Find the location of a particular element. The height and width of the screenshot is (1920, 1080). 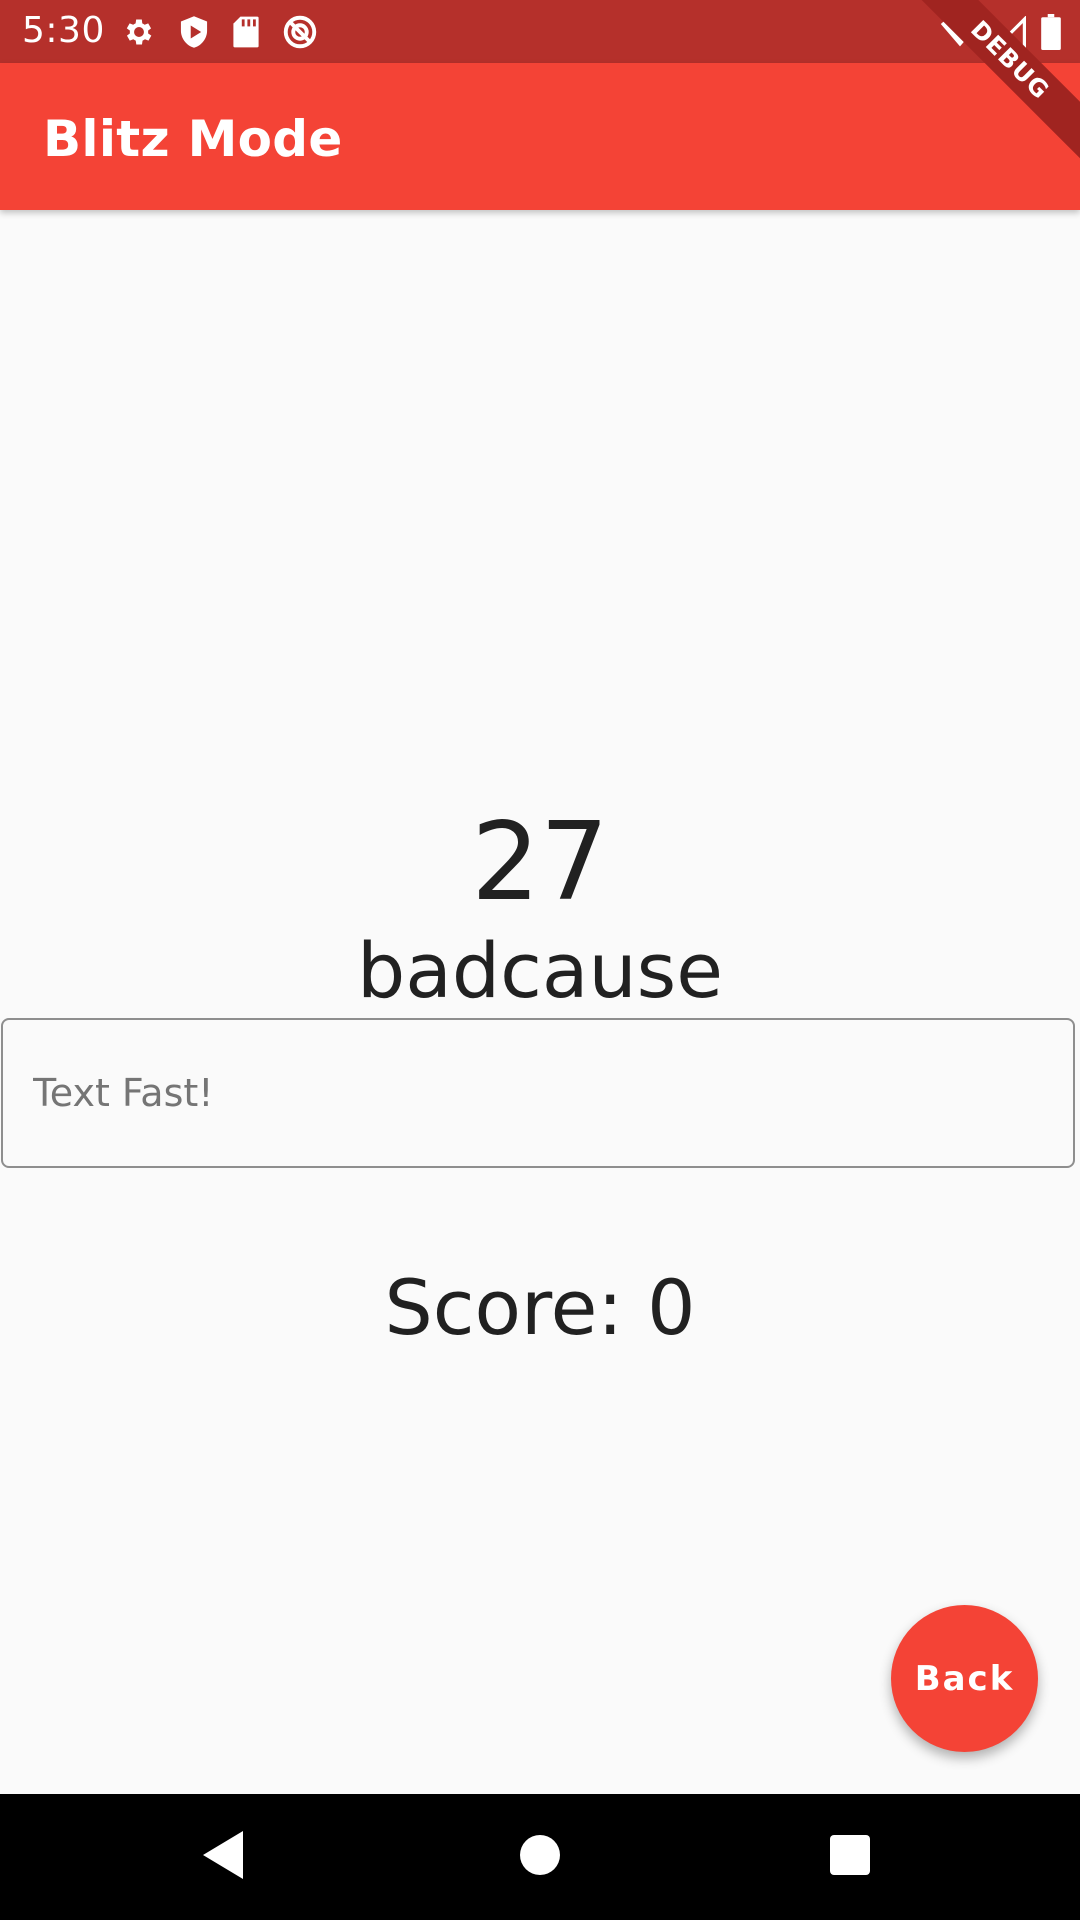

home-circle-icon is located at coordinates (540, 1857).